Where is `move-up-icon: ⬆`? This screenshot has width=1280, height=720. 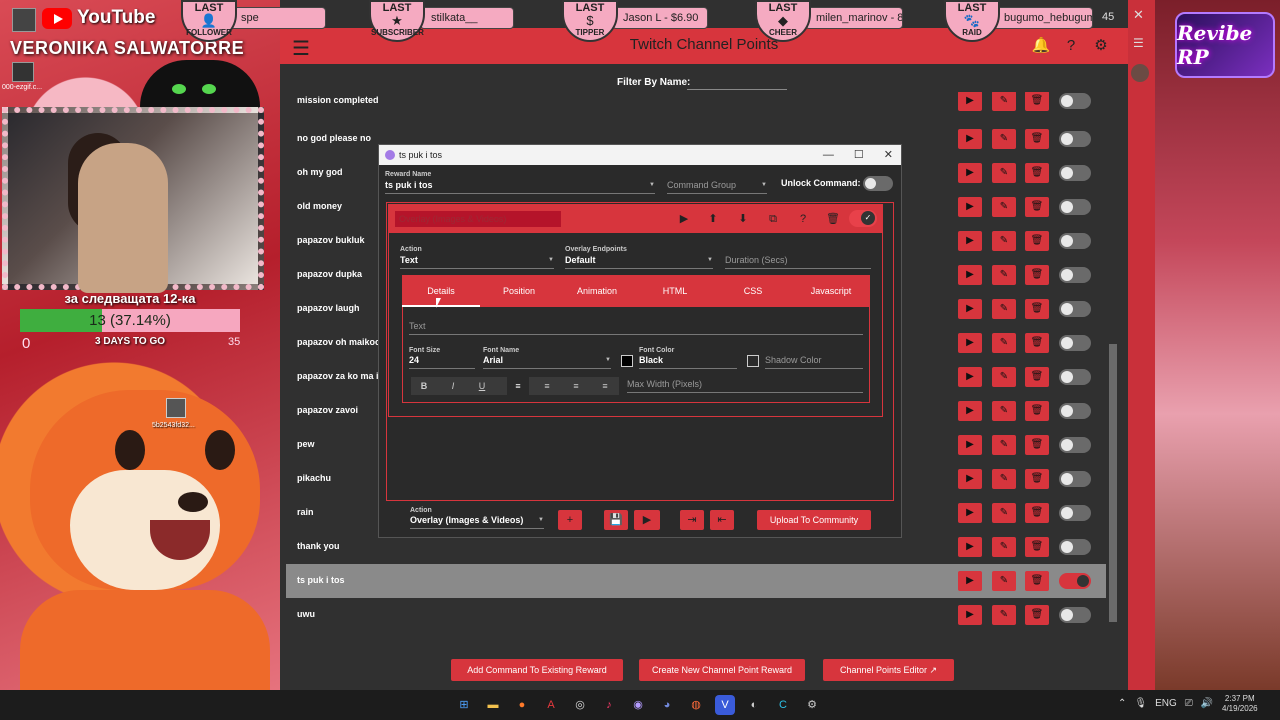 move-up-icon: ⬆ is located at coordinates (713, 219).